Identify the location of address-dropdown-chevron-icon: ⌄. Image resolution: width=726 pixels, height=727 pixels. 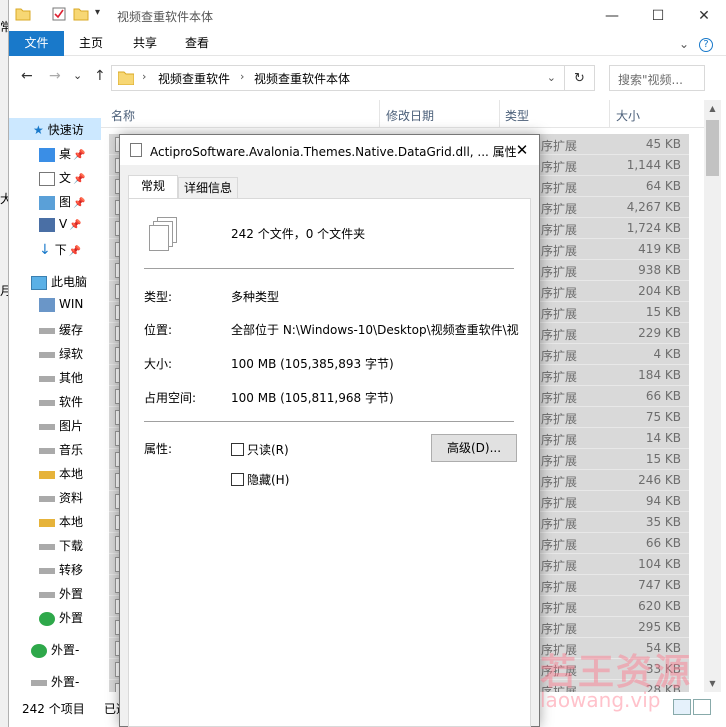
(551, 77).